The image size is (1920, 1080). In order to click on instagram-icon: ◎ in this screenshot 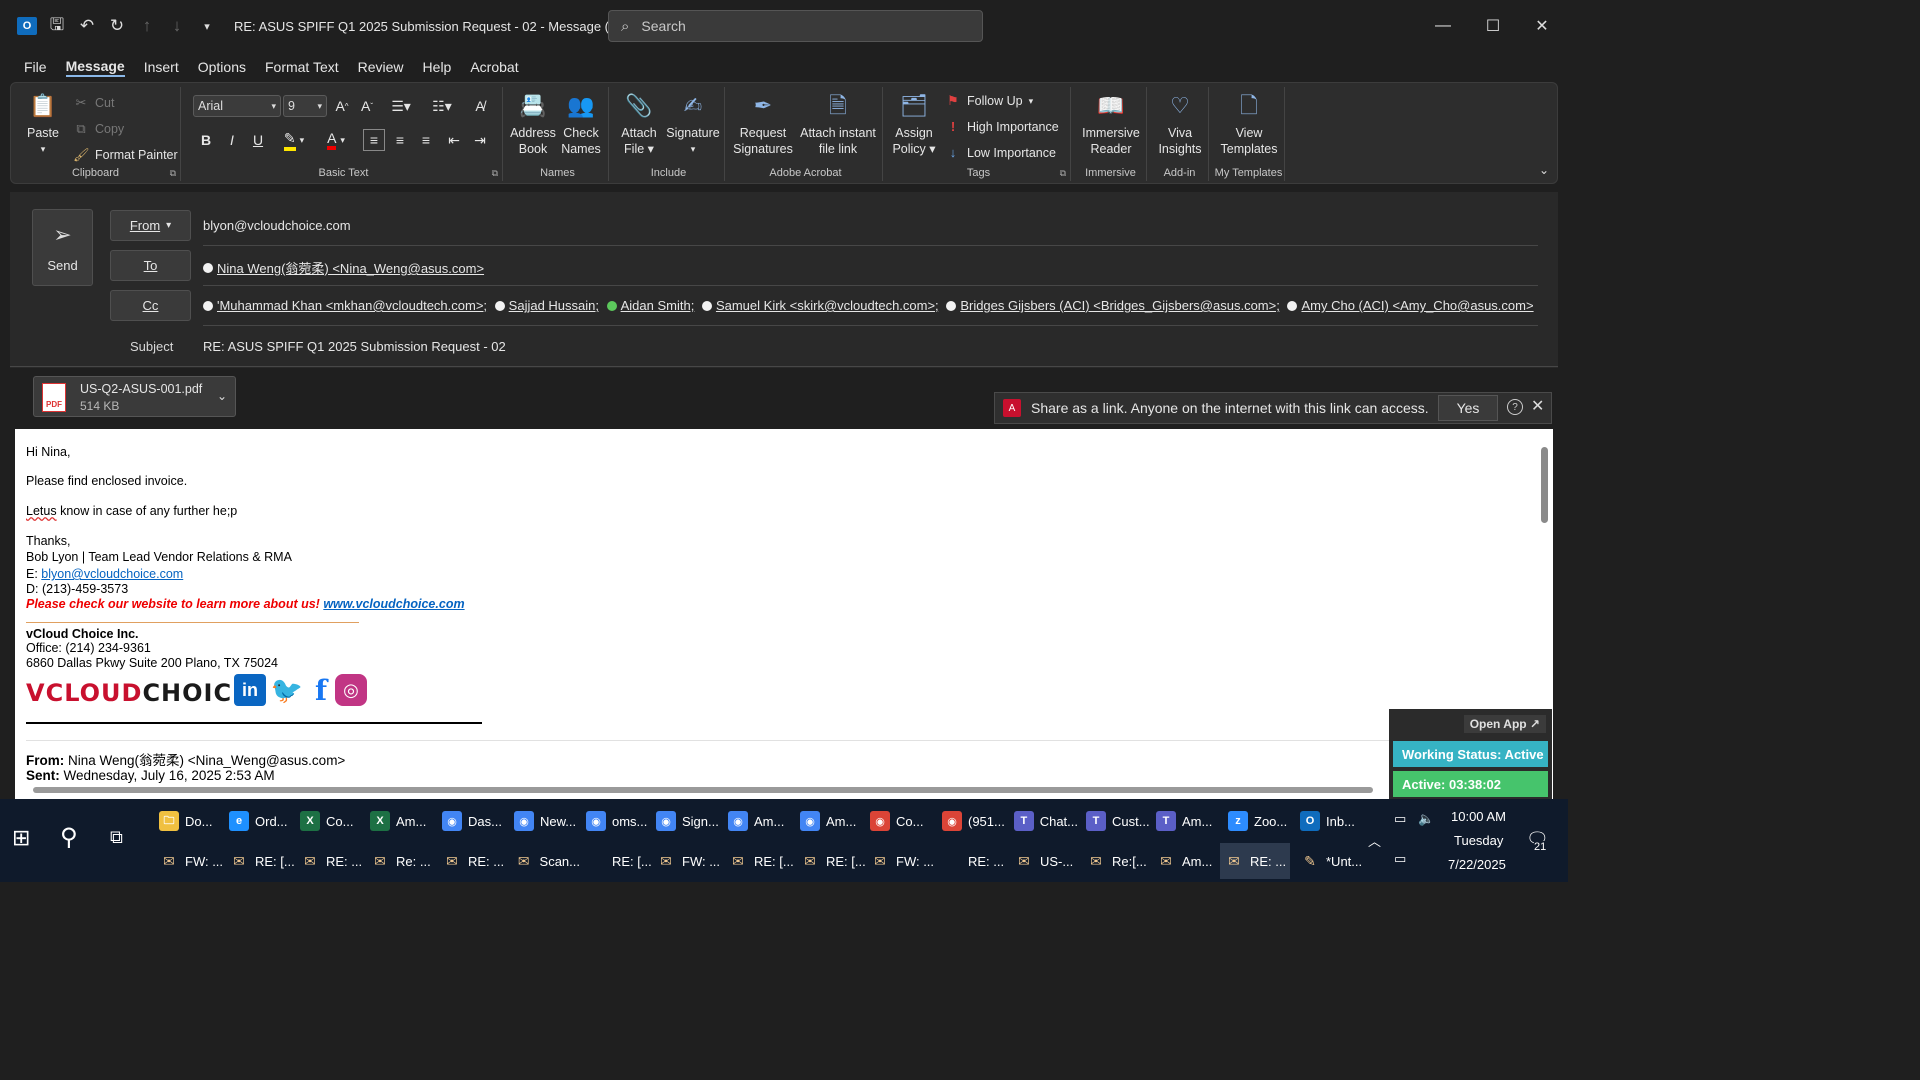, I will do `click(351, 690)`.